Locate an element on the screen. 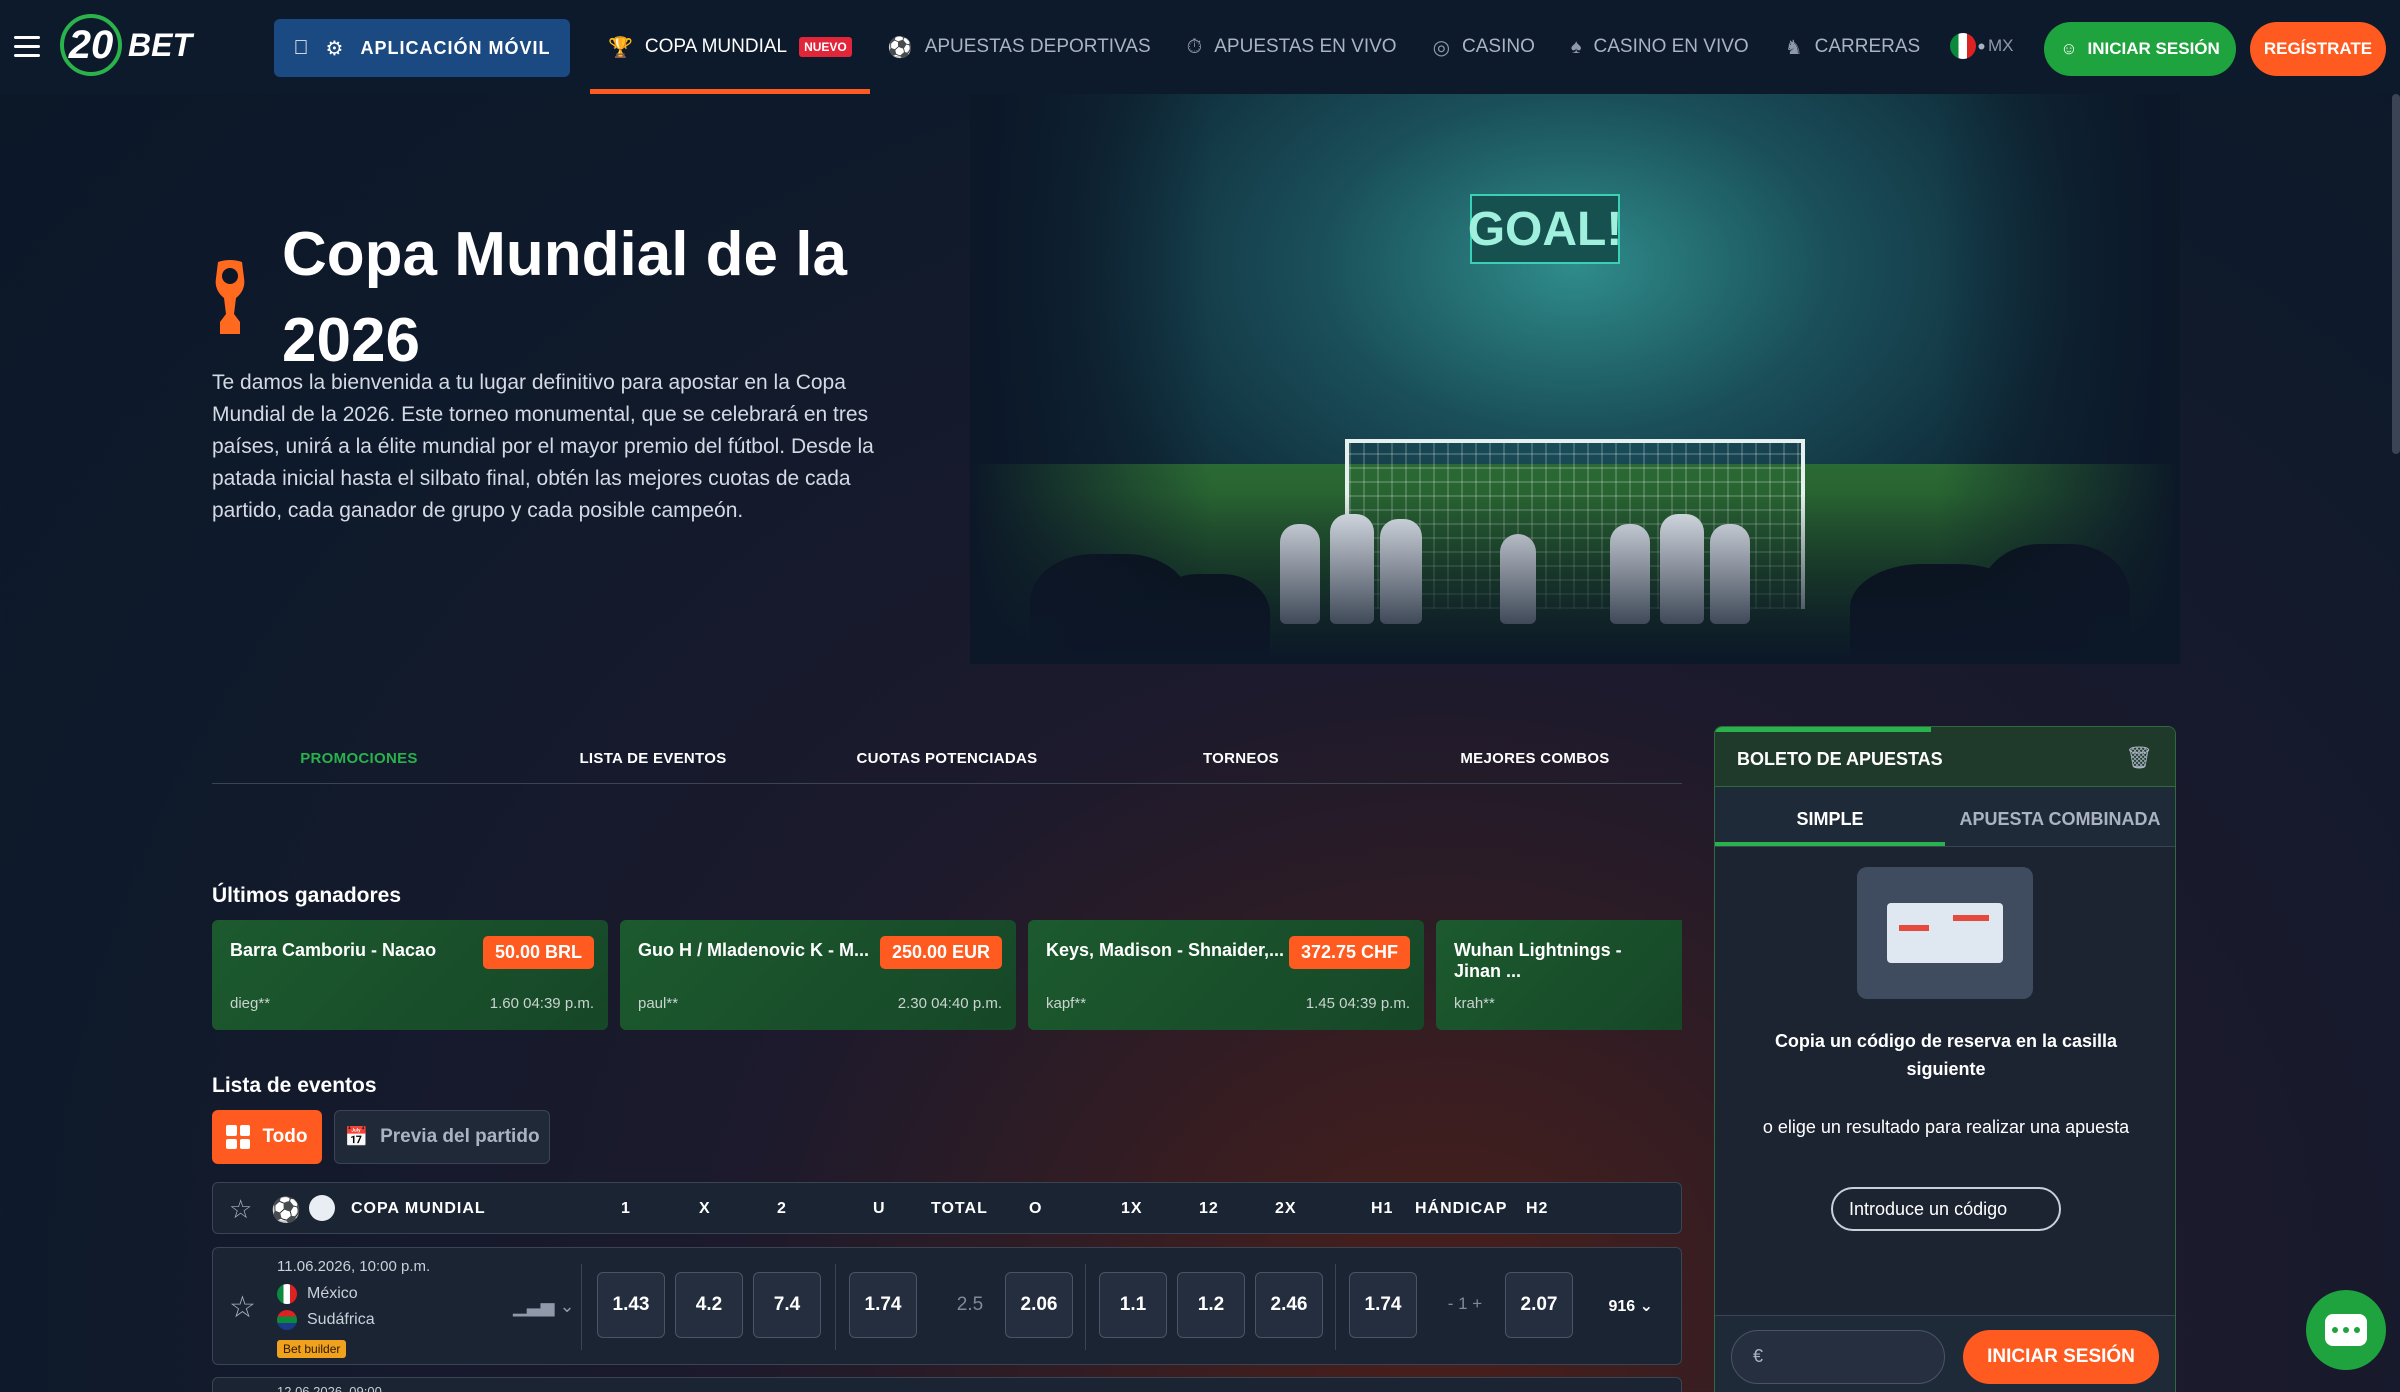 The image size is (2400, 1392). chat-button is located at coordinates (2346, 1330).